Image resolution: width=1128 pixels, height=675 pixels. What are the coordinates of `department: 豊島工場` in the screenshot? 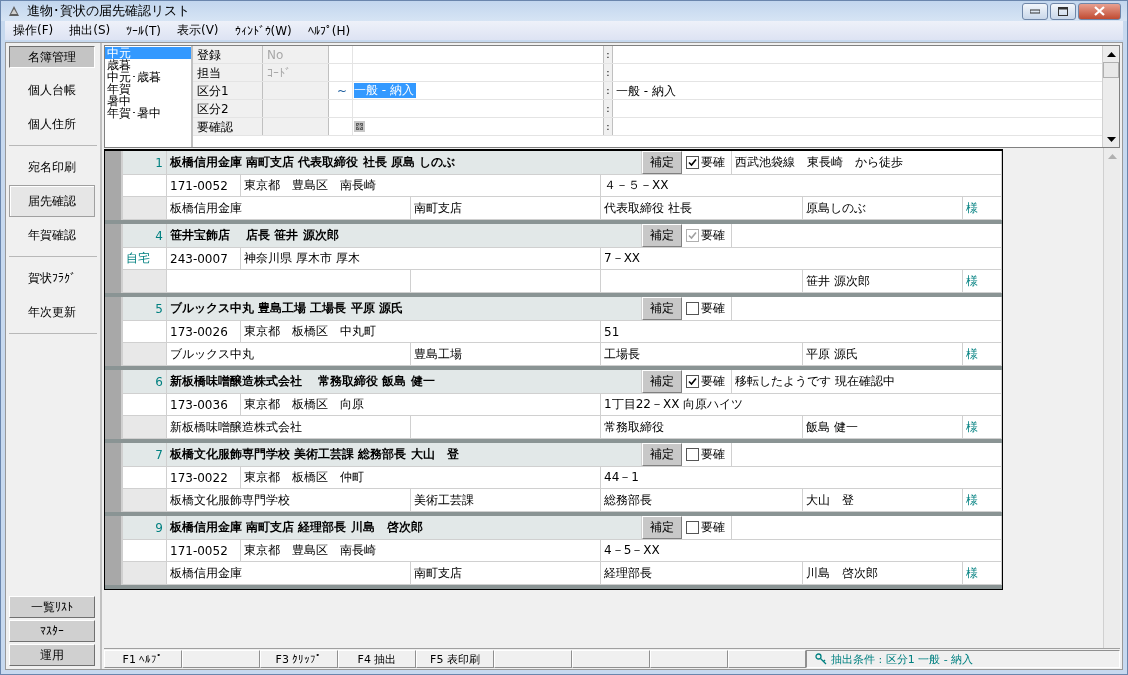 It's located at (506, 354).